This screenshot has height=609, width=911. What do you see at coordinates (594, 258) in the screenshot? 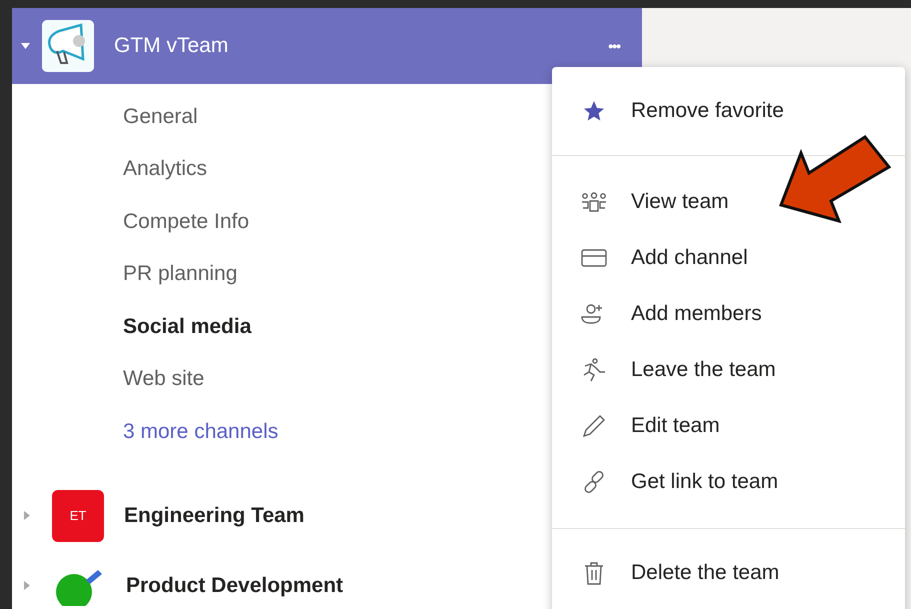
I see `channel-icon` at bounding box center [594, 258].